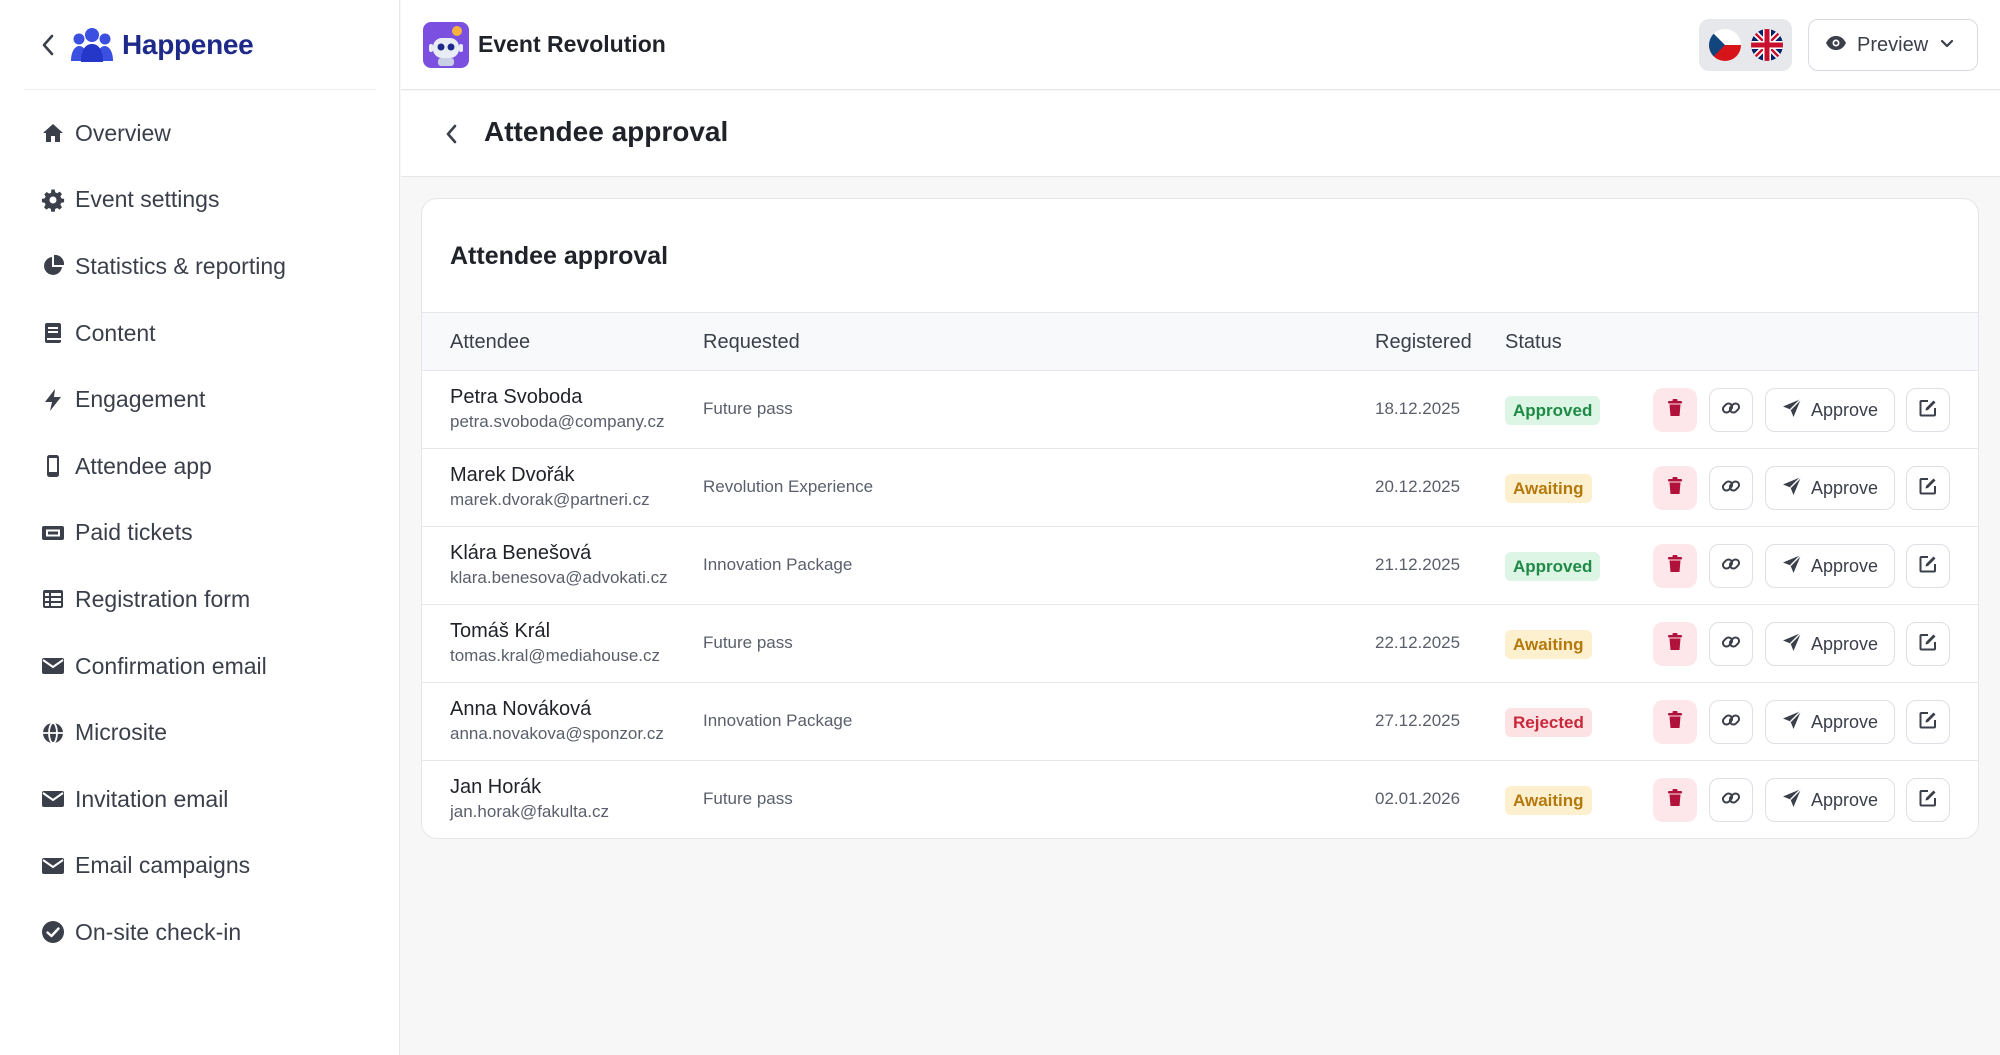 Image resolution: width=2000 pixels, height=1055 pixels. I want to click on table-header: Attendee Requested Registered Status, so click(1200, 341).